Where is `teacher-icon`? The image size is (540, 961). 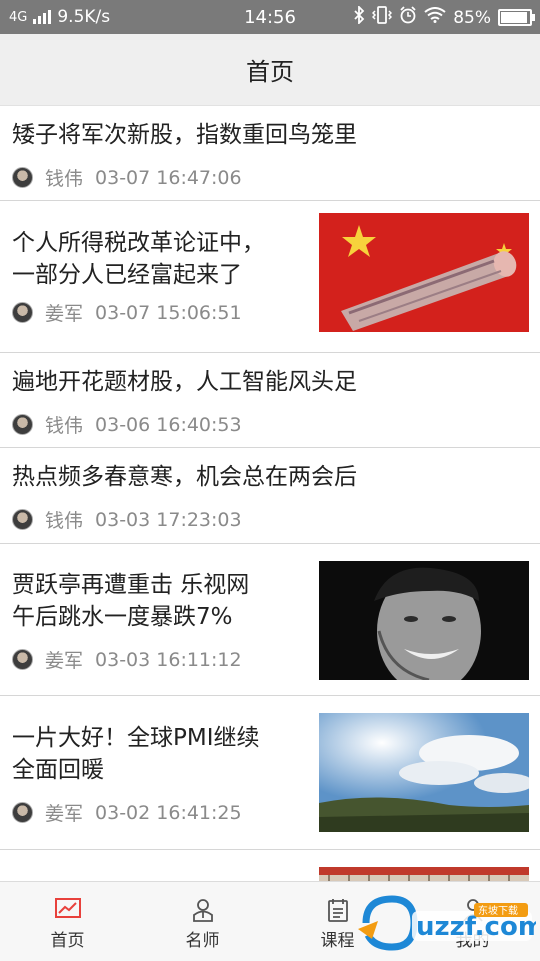
teacher-icon is located at coordinates (203, 912).